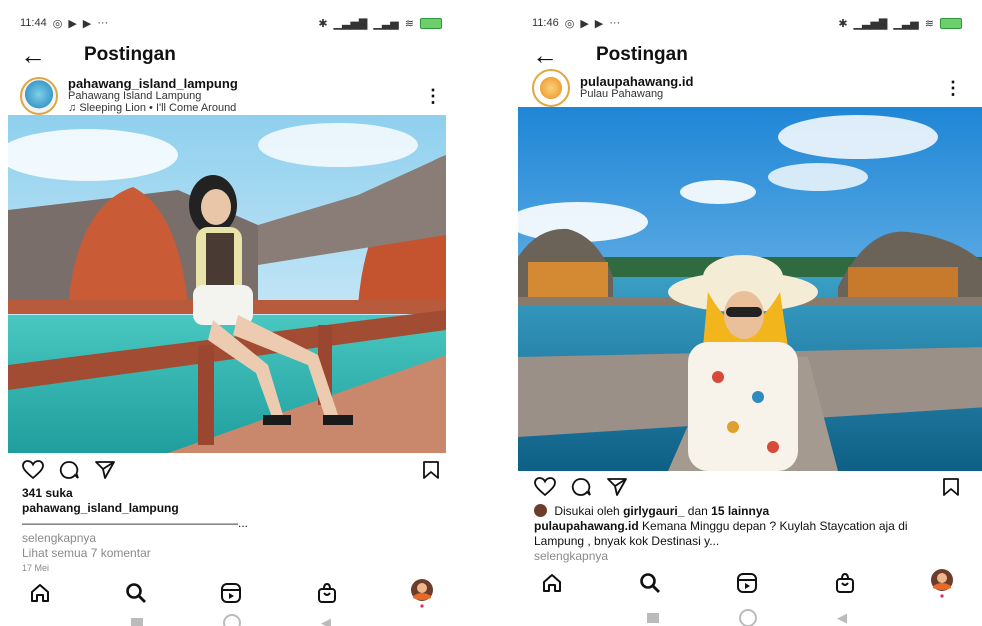  I want to click on liked-by-mid: dan, so click(697, 511).